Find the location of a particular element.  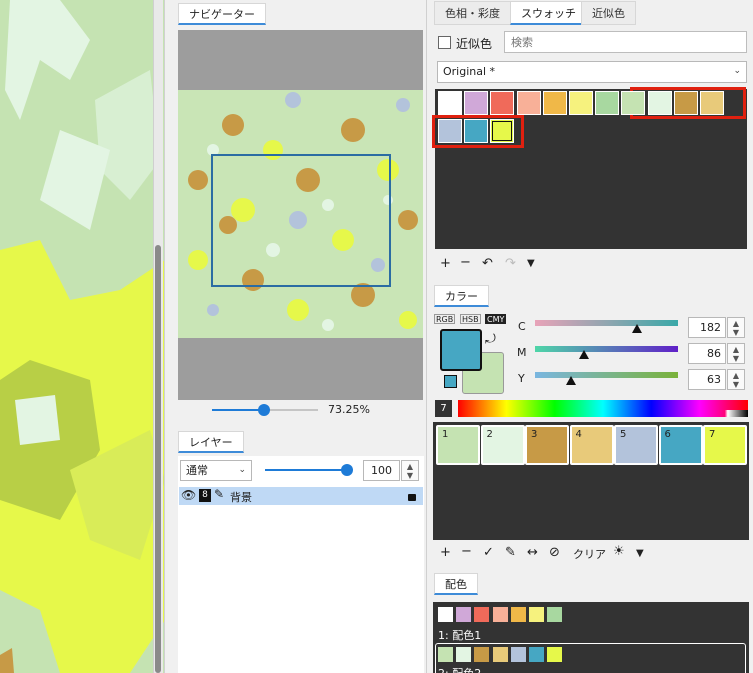

swatch-set-select: Original * ⌄ is located at coordinates (592, 72).